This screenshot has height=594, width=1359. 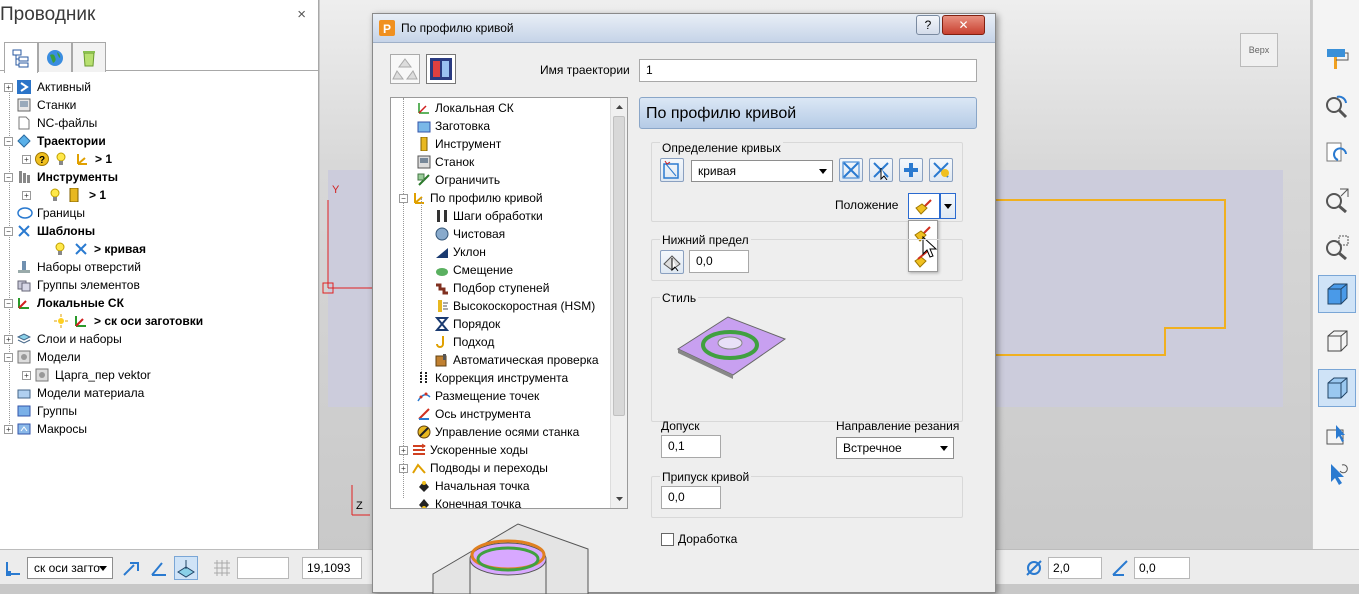 What do you see at coordinates (948, 206) in the screenshot?
I see `position-dropdown-button` at bounding box center [948, 206].